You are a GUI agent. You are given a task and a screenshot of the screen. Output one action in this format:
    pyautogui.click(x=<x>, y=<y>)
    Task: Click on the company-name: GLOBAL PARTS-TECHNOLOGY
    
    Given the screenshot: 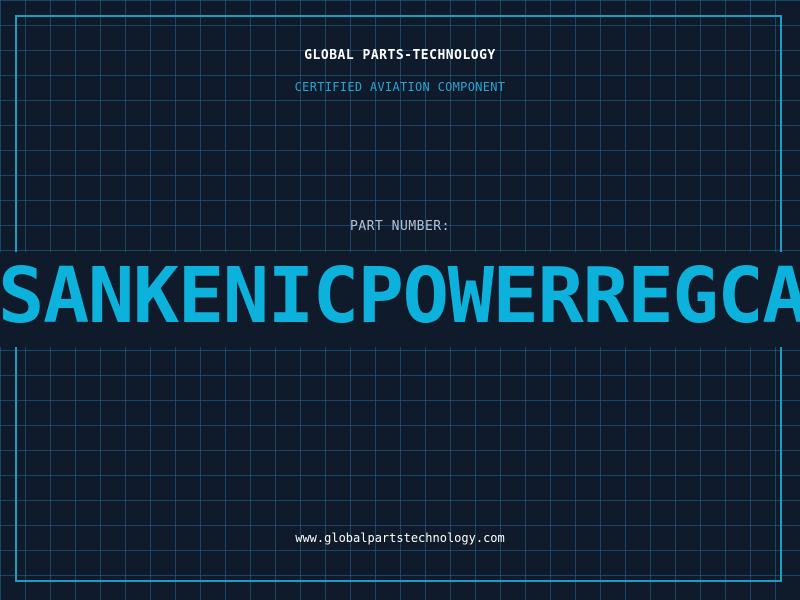 What is the action you would take?
    pyautogui.click(x=400, y=55)
    